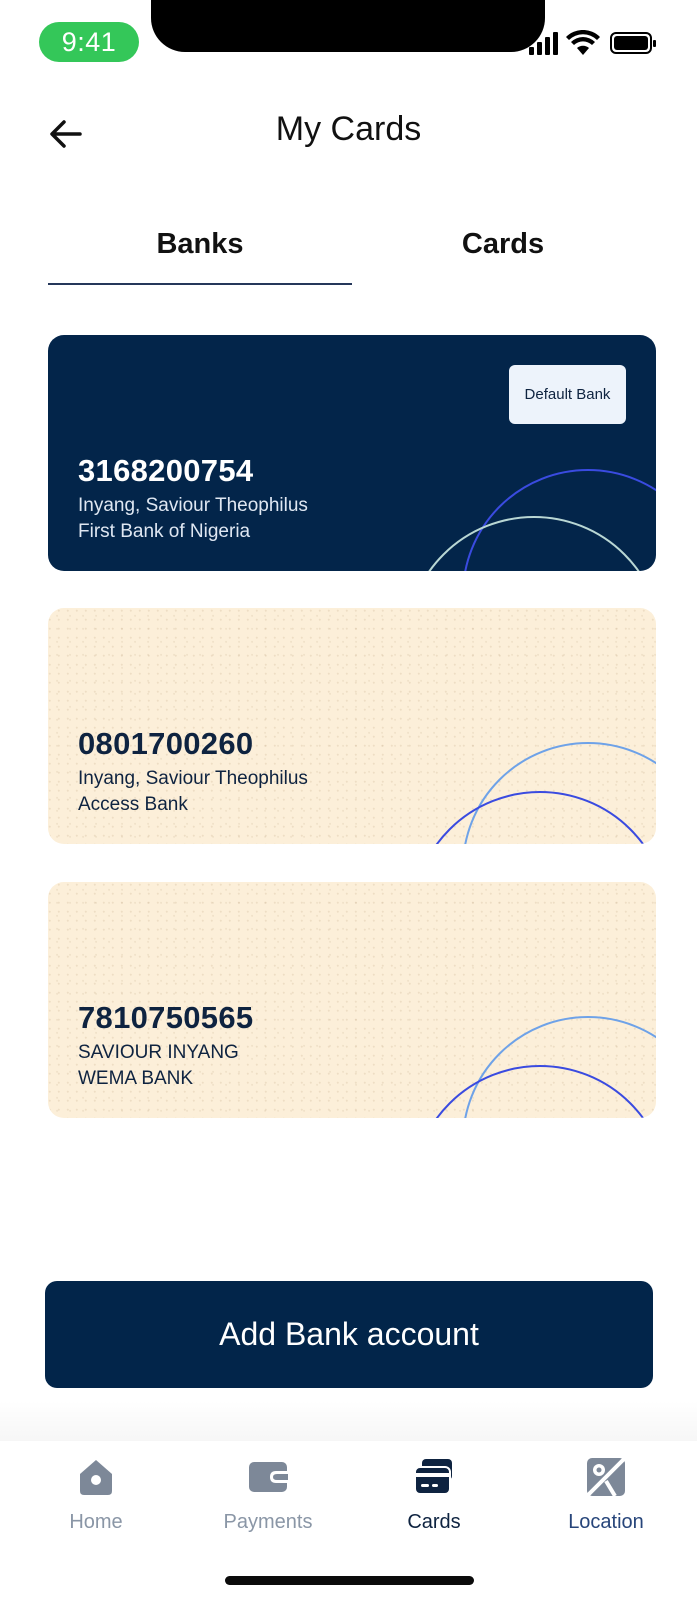  What do you see at coordinates (96, 1477) in the screenshot?
I see `home-icon` at bounding box center [96, 1477].